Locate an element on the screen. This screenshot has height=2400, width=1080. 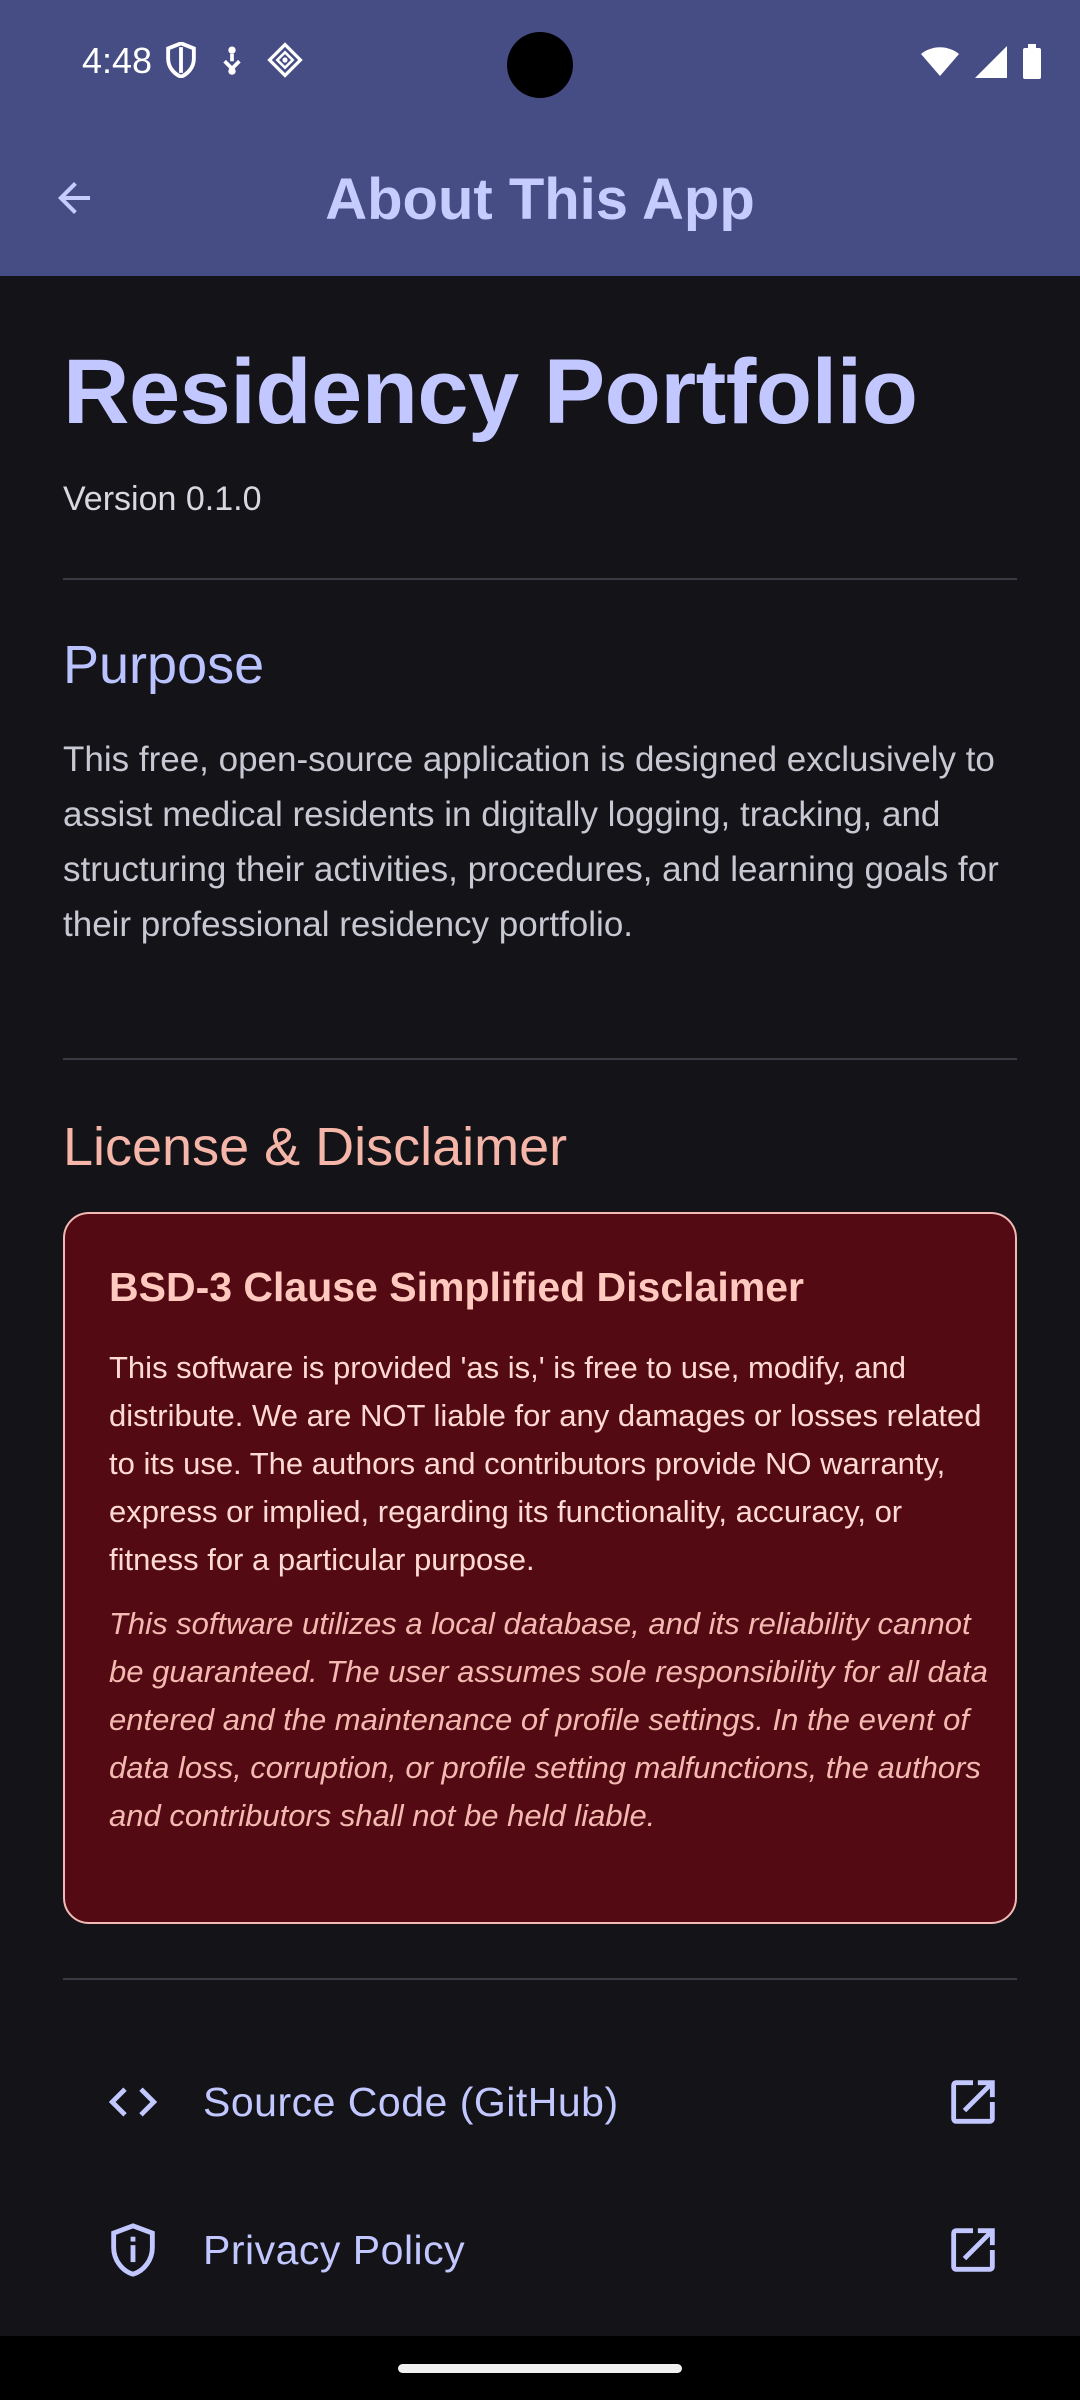
license-heading: License & Disclaimer is located at coordinates (315, 1147).